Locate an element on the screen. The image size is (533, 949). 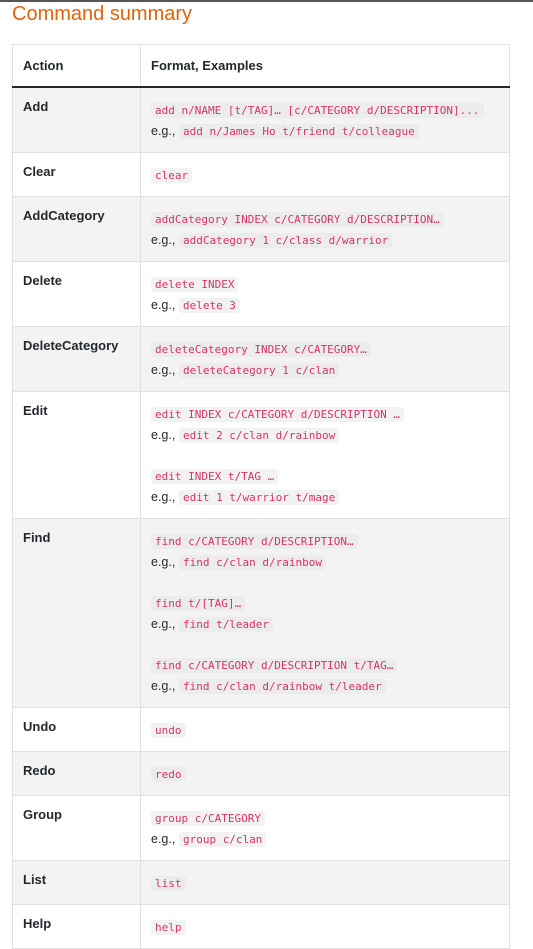
format-group: list is located at coordinates (325, 883).